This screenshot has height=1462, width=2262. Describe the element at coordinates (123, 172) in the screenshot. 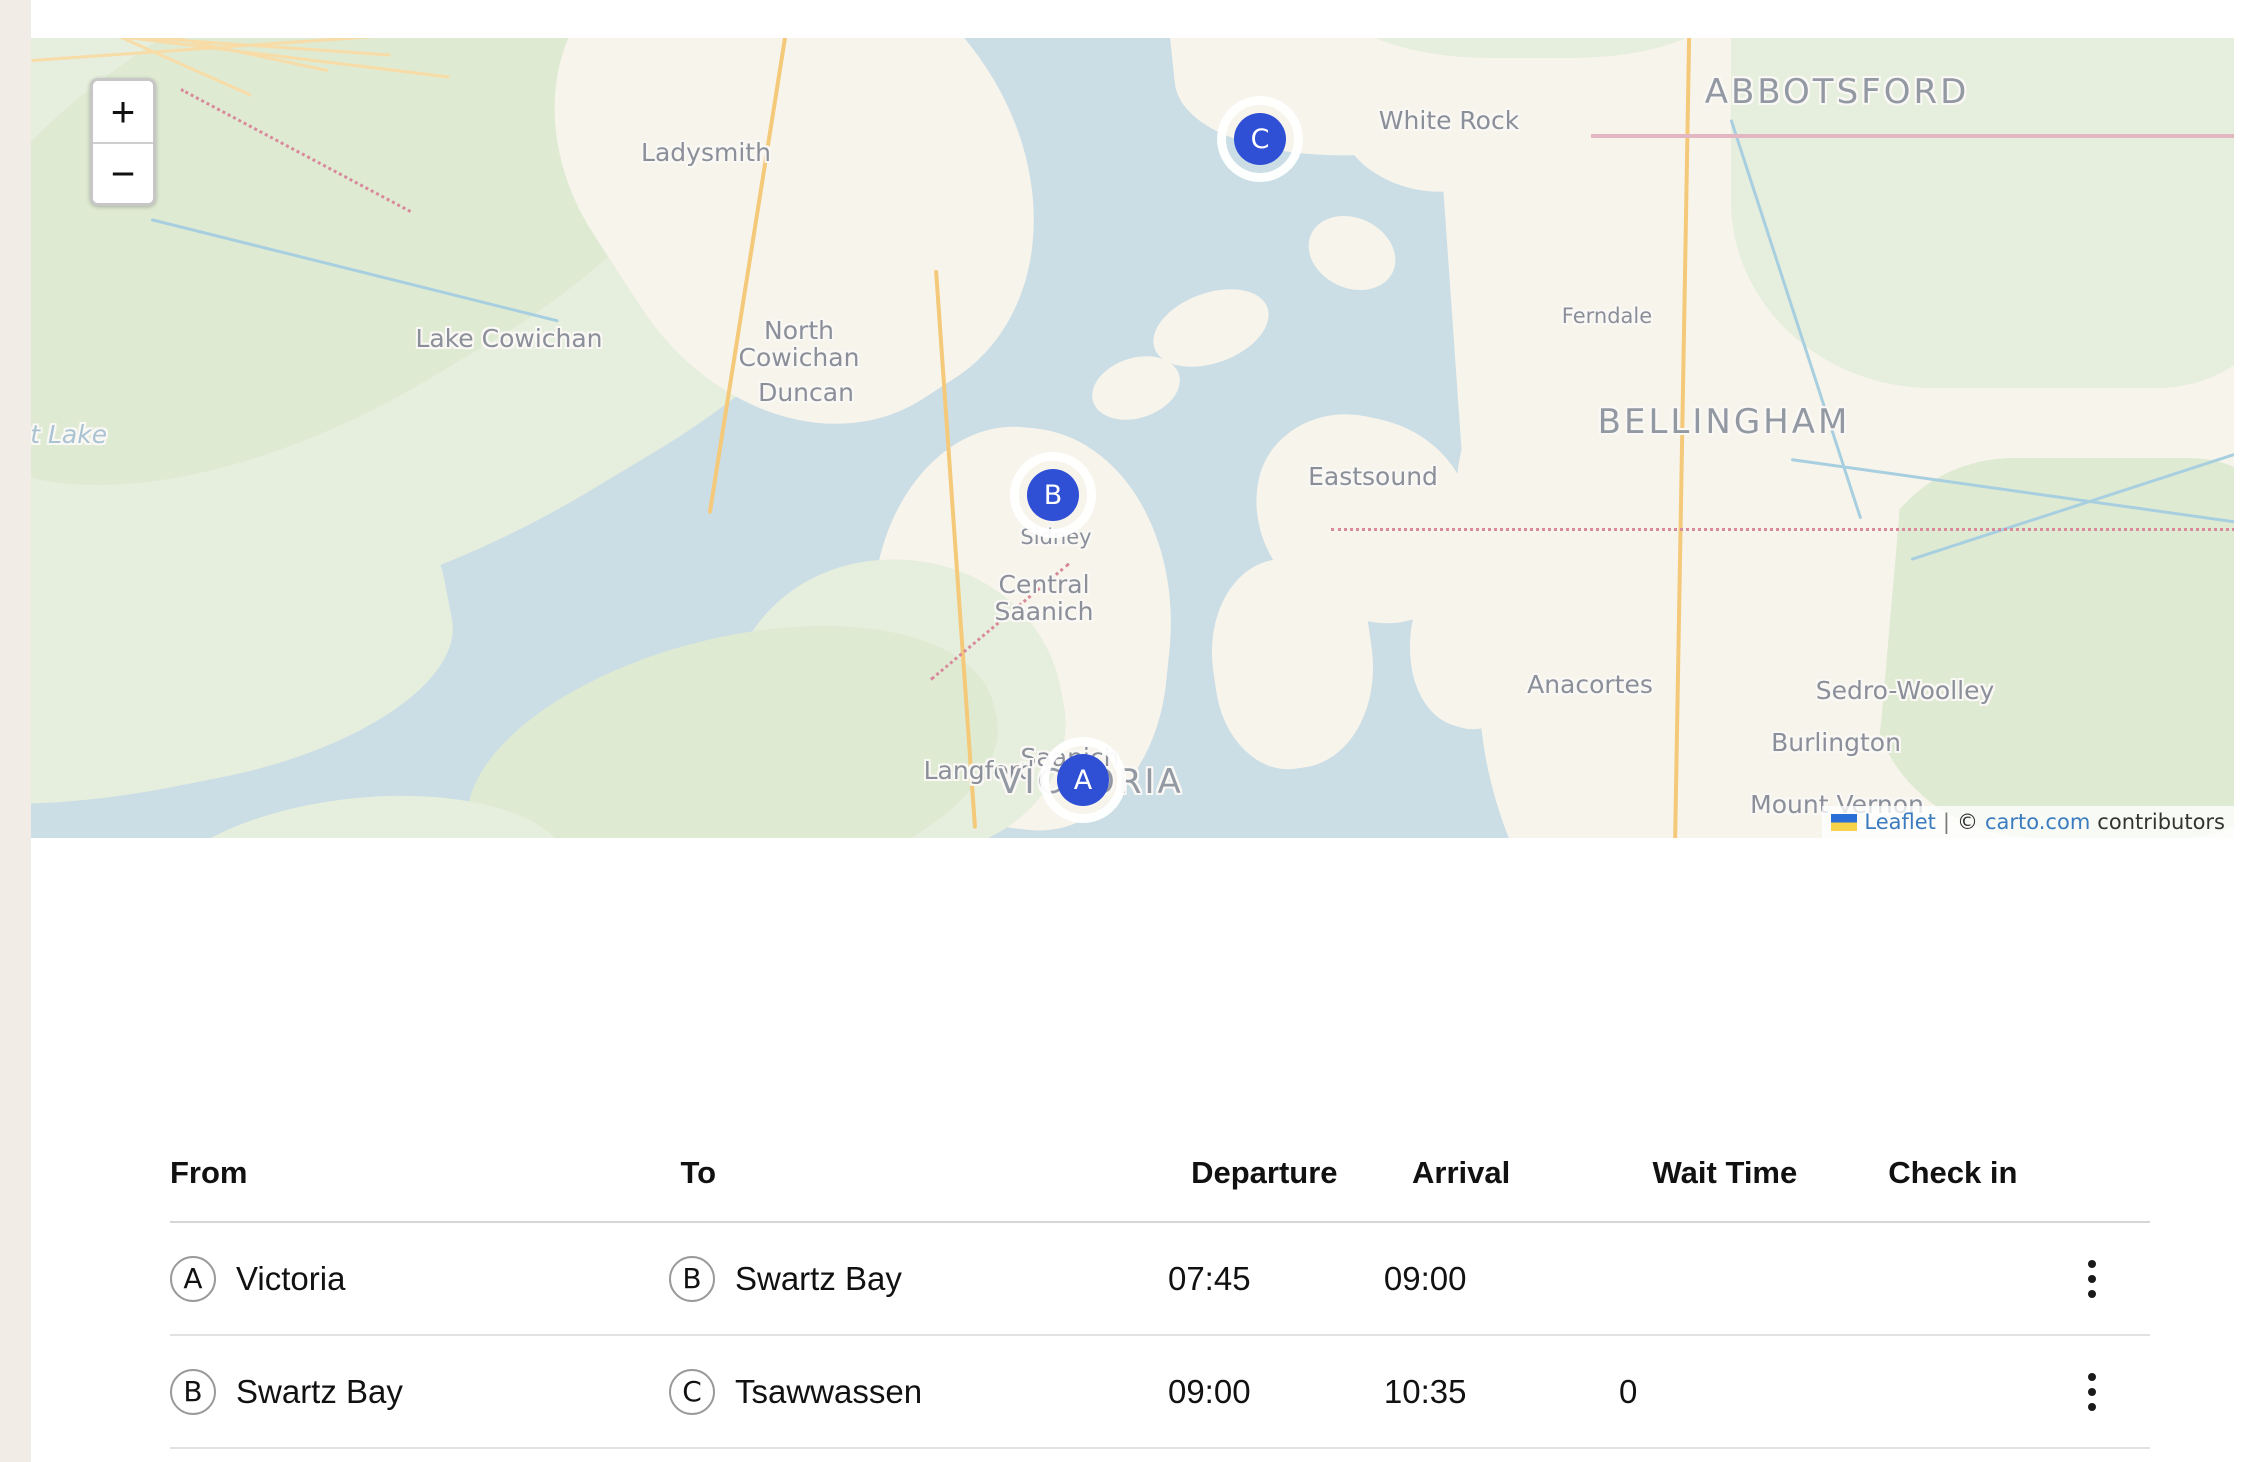

I see `zoom-out-button: −` at that location.